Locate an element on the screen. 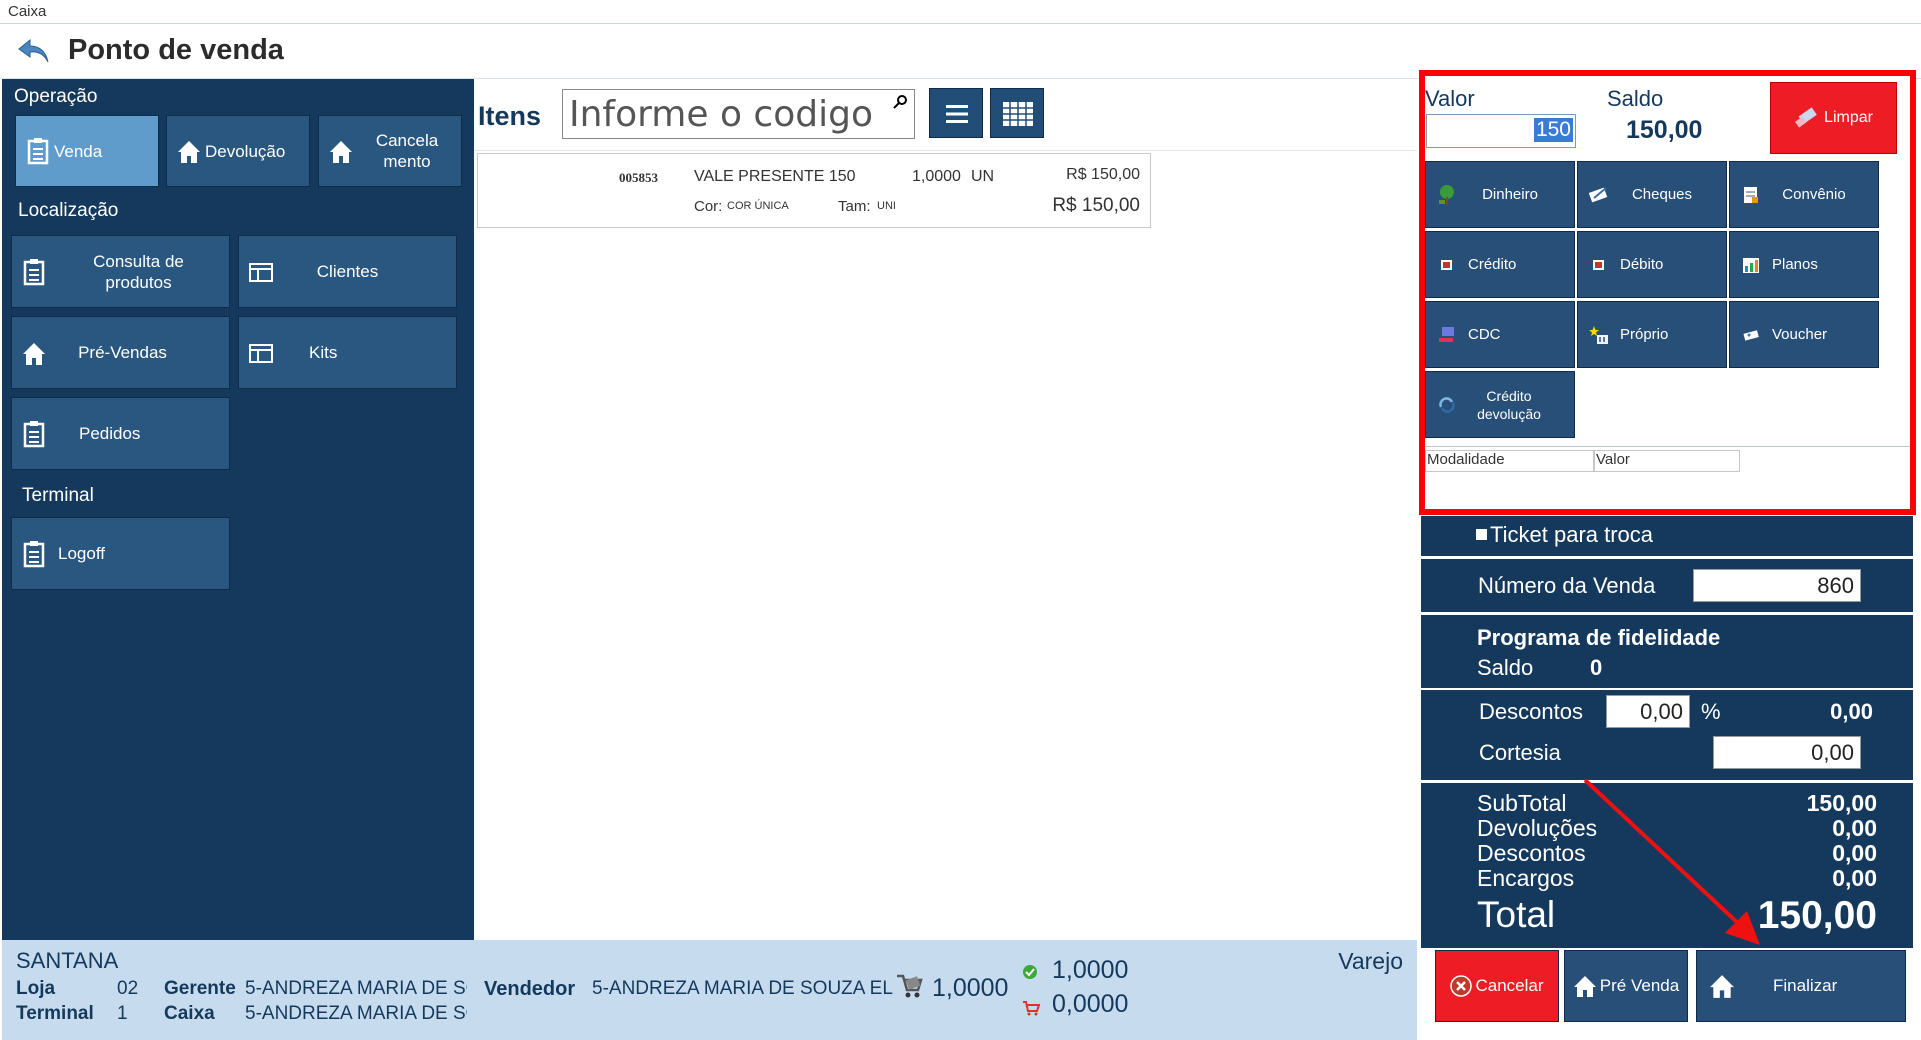 The image size is (1921, 1040). valor-input-value: 150 is located at coordinates (1553, 130).